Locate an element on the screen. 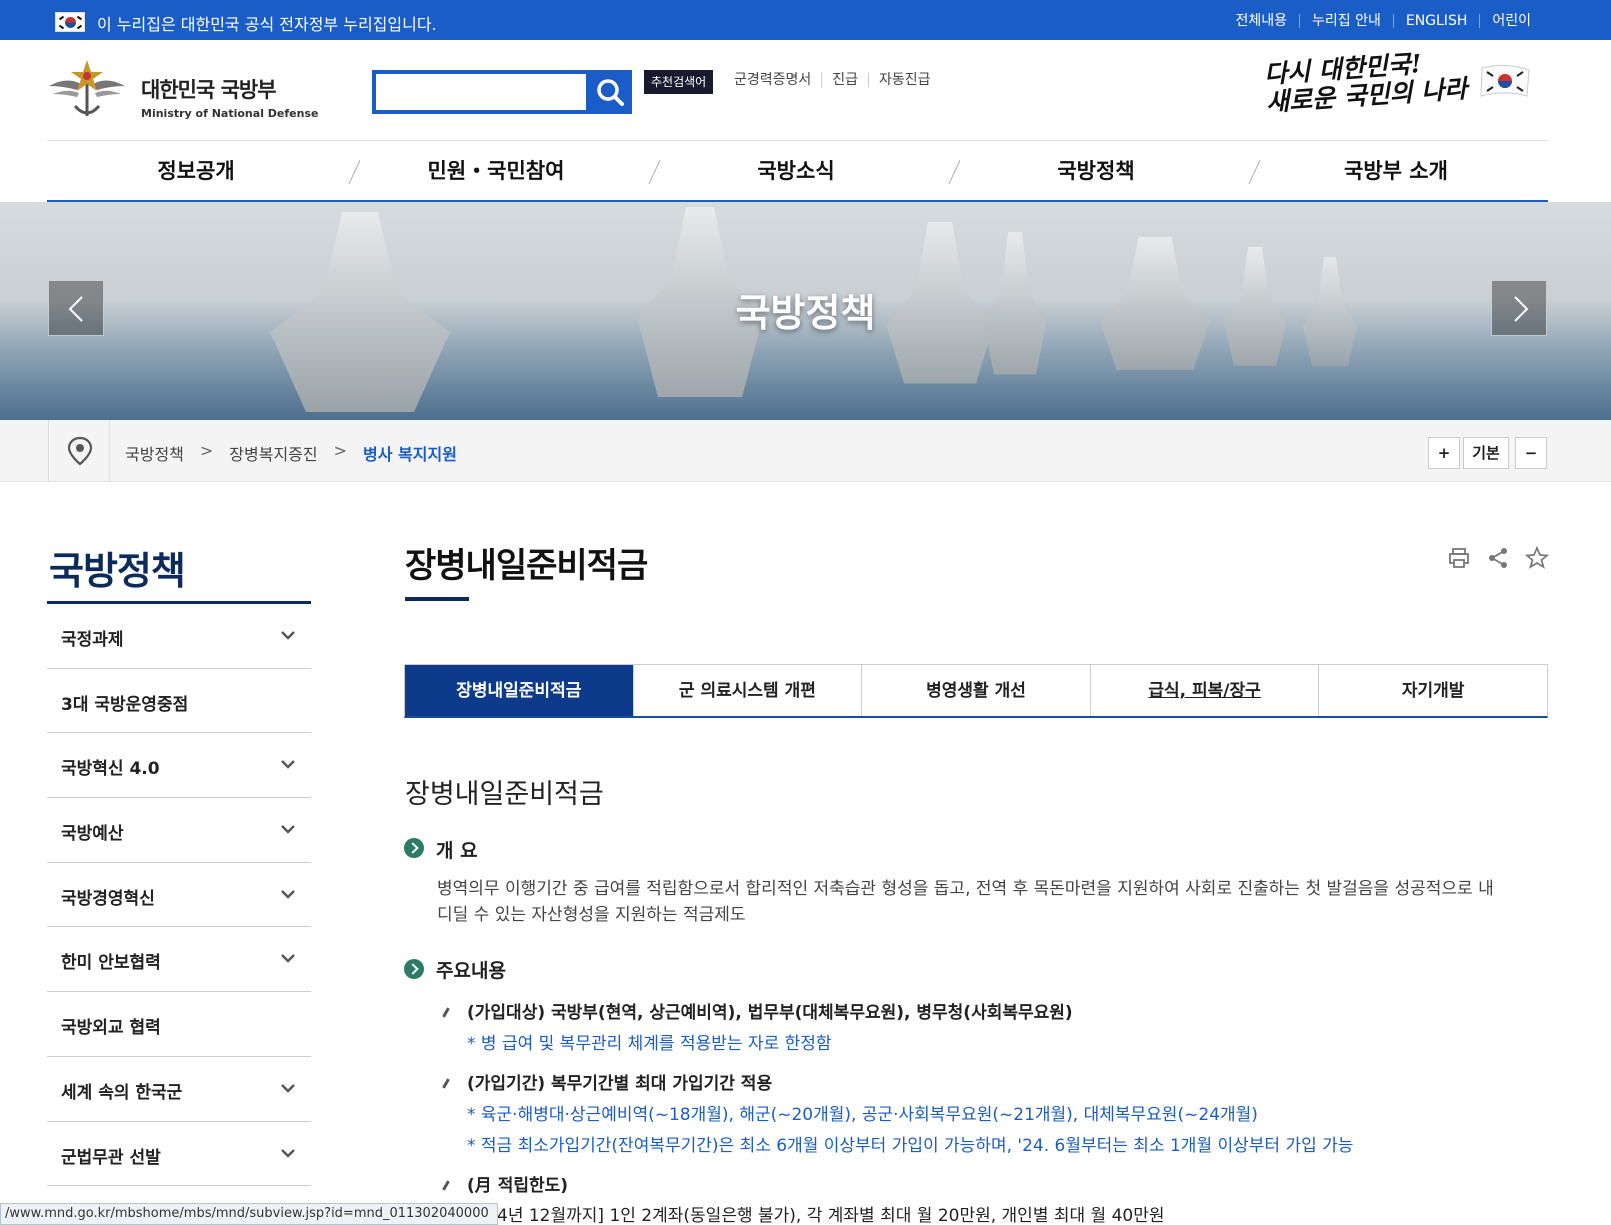 This screenshot has height=1225, width=1611. lnb-title: 국방정책 is located at coordinates (117, 571).